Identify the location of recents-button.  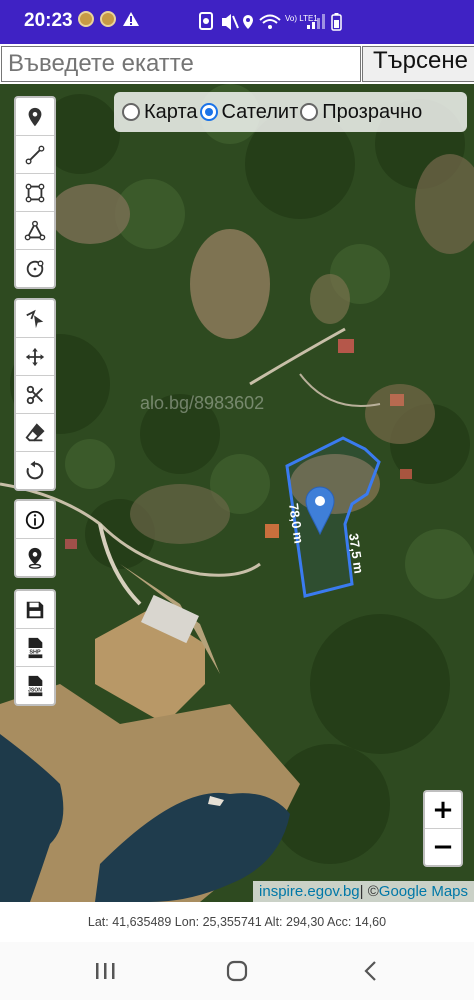
(105, 971).